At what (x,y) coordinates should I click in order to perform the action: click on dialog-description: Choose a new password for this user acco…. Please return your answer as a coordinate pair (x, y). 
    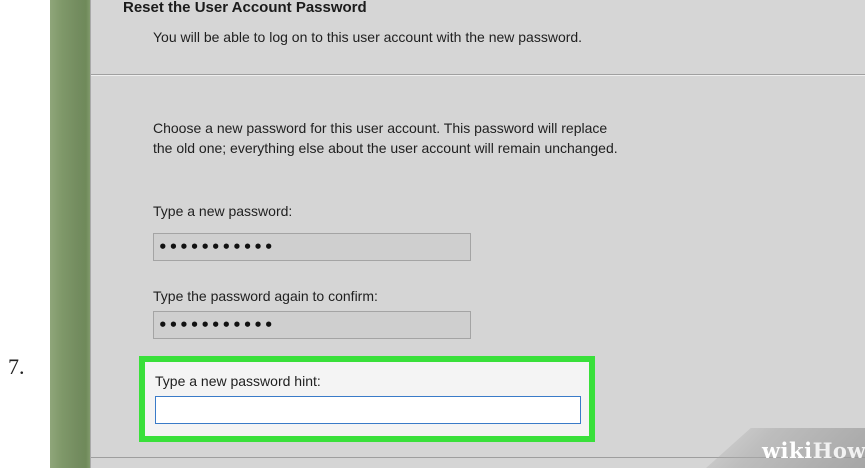
    Looking at the image, I should click on (453, 138).